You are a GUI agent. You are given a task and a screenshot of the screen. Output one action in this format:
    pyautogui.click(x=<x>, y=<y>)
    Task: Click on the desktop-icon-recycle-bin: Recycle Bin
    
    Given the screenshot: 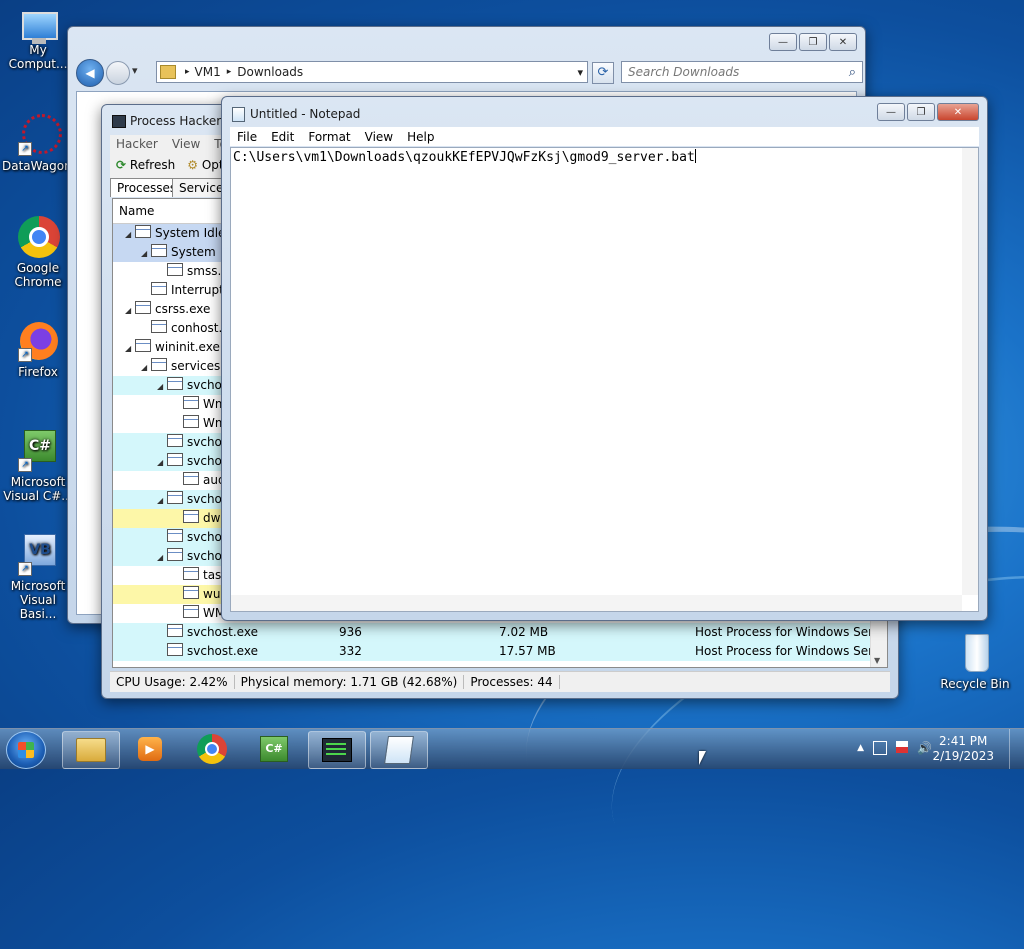 What is the action you would take?
    pyautogui.click(x=975, y=660)
    